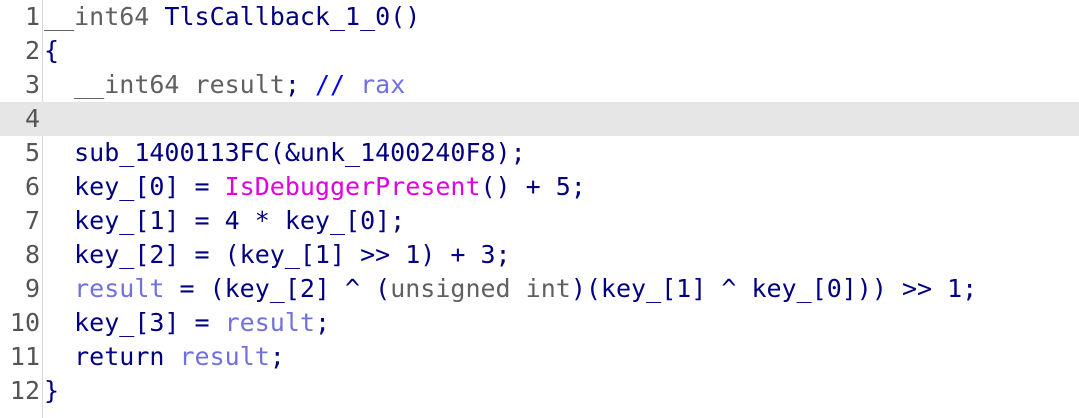 This screenshot has width=1079, height=418. I want to click on code-token-sym: }, so click(52, 390).